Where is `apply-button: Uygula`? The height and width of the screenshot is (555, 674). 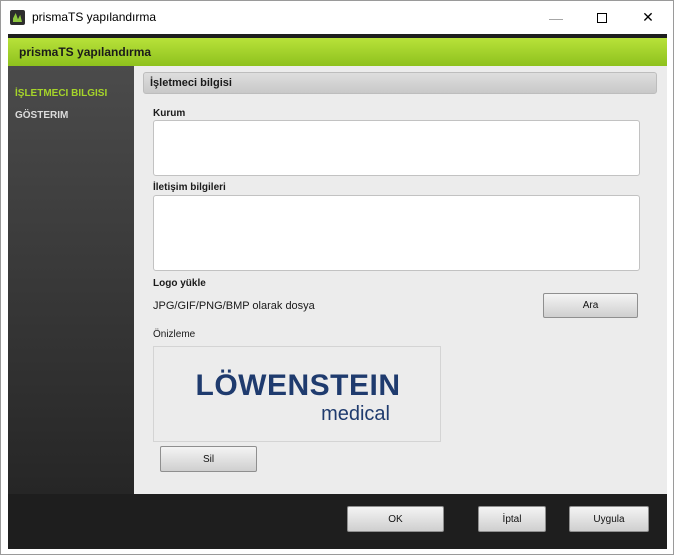
apply-button: Uygula is located at coordinates (609, 519).